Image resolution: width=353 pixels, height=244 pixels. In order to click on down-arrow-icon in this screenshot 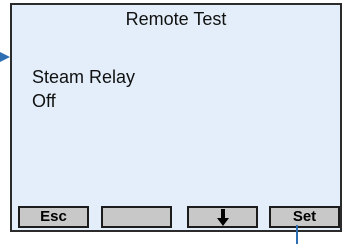, I will do `click(222, 217)`.